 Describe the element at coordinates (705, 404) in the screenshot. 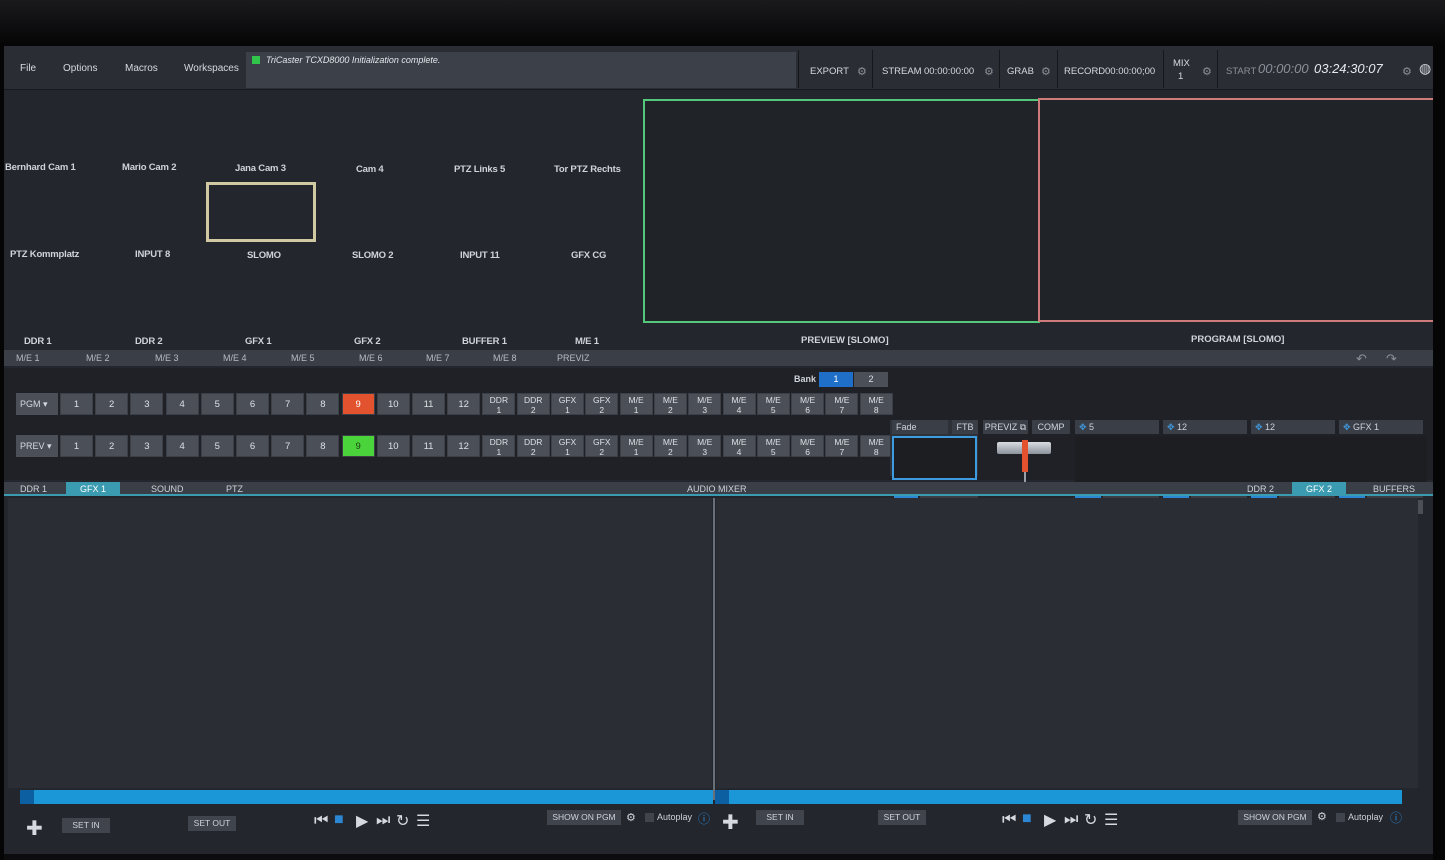

I see `pgm-button-me-3: M/E 3` at that location.